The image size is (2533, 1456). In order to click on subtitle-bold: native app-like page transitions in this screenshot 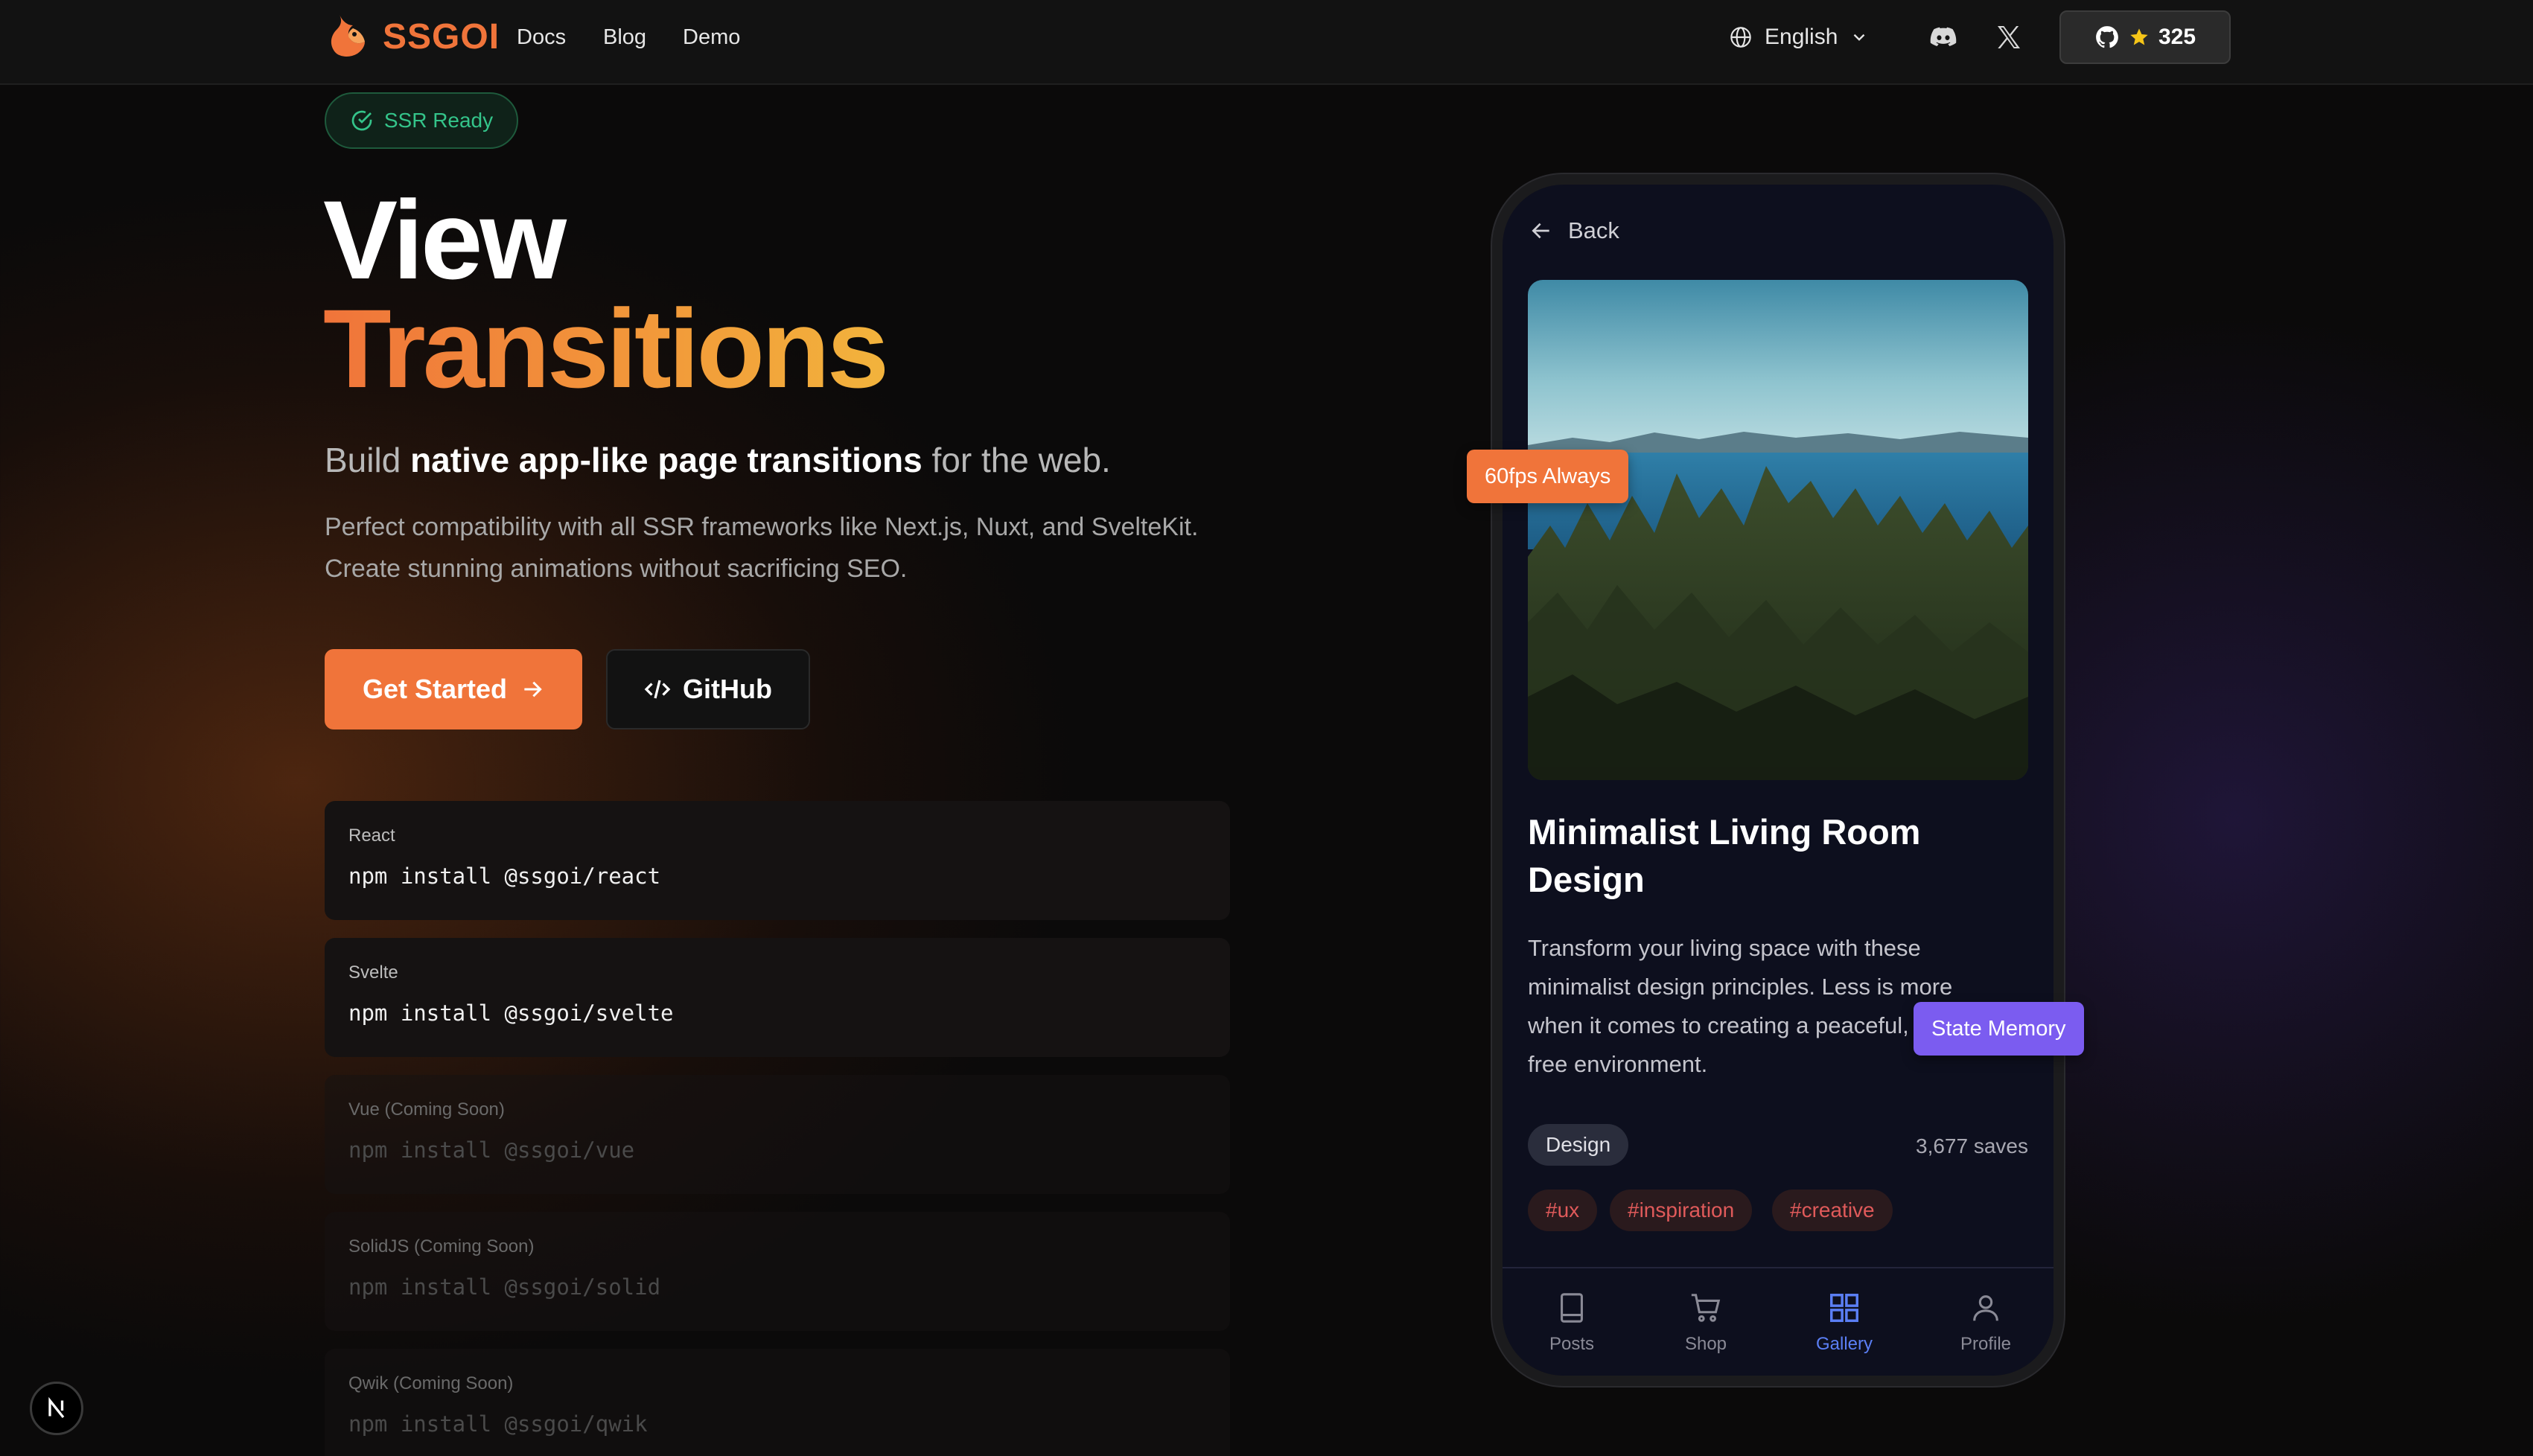, I will do `click(666, 460)`.